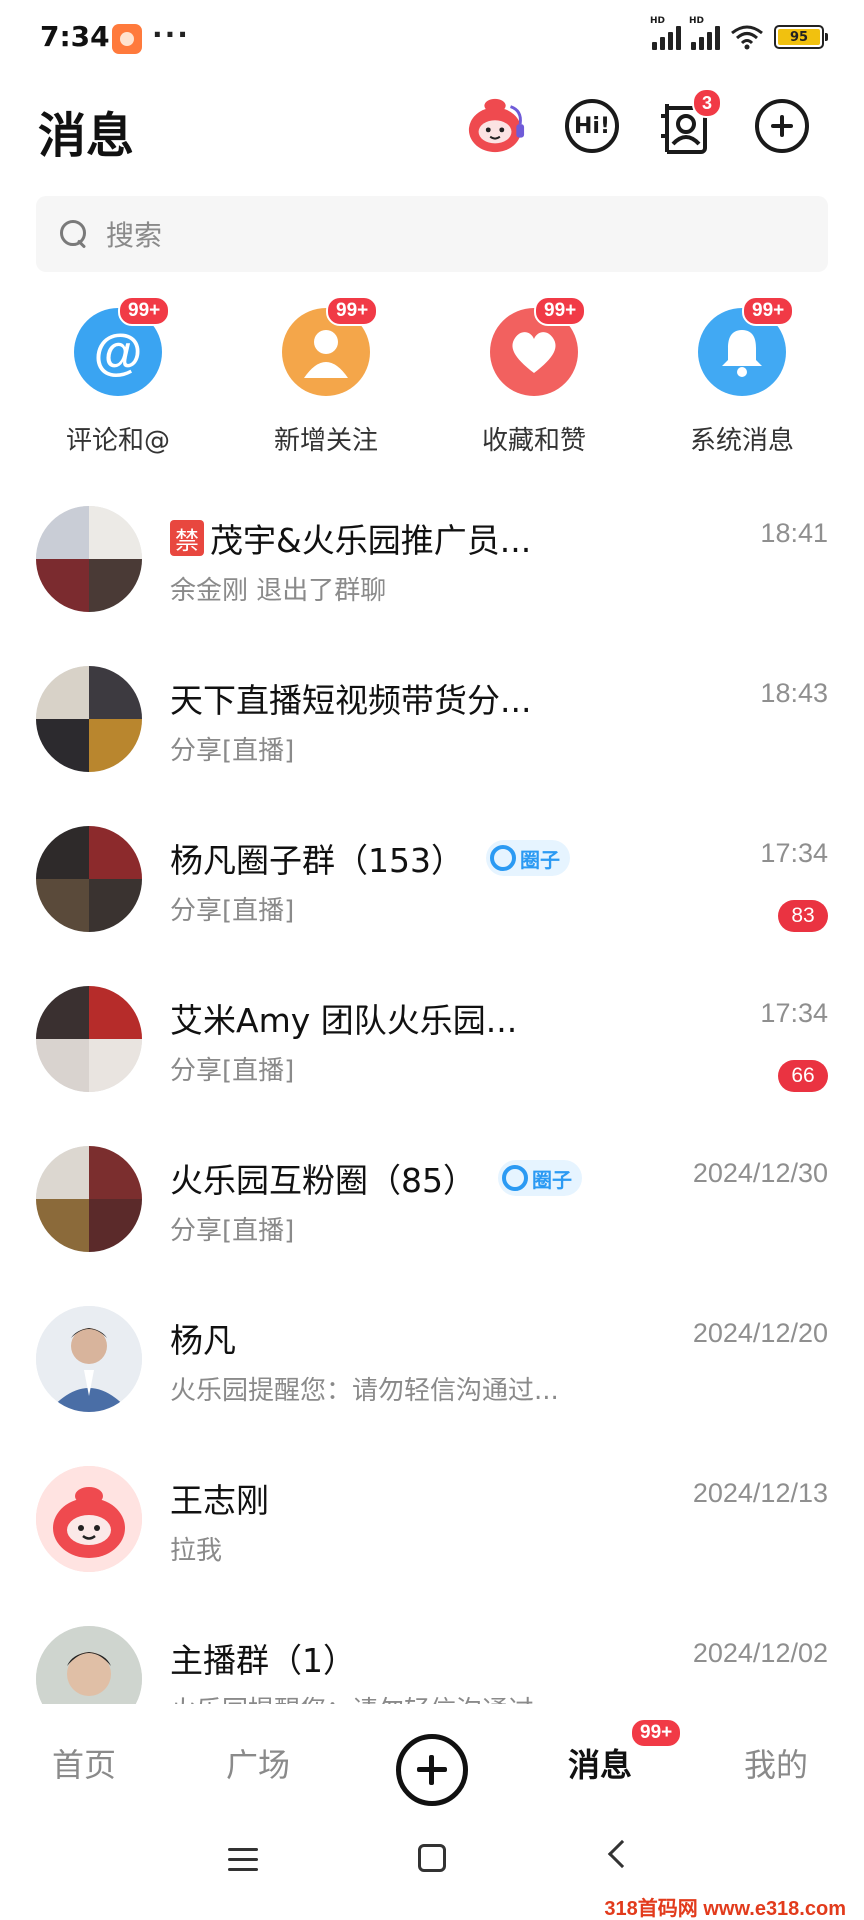 This screenshot has width=864, height=1920. What do you see at coordinates (432, 1532) in the screenshot?
I see `conversation-item: 王志刚 拉我 2024/12/13` at bounding box center [432, 1532].